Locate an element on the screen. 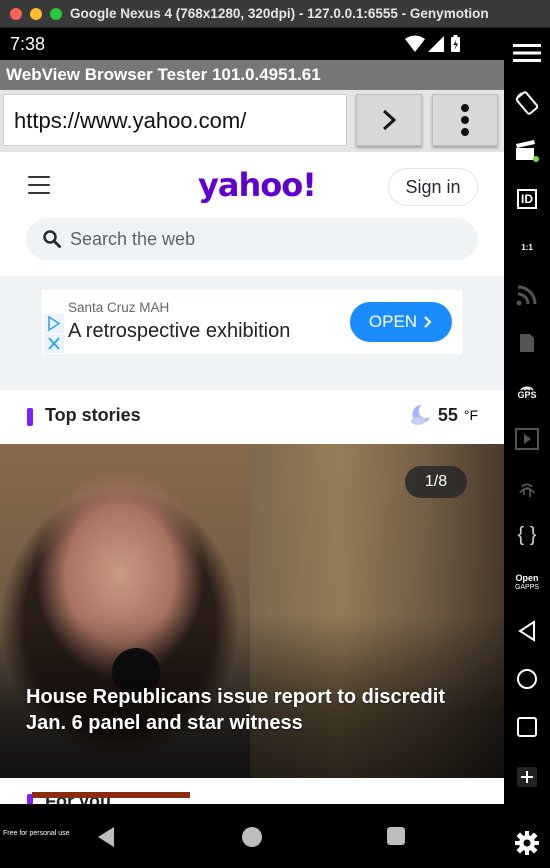  url-input: https://www.yahoo.com/ is located at coordinates (175, 120).